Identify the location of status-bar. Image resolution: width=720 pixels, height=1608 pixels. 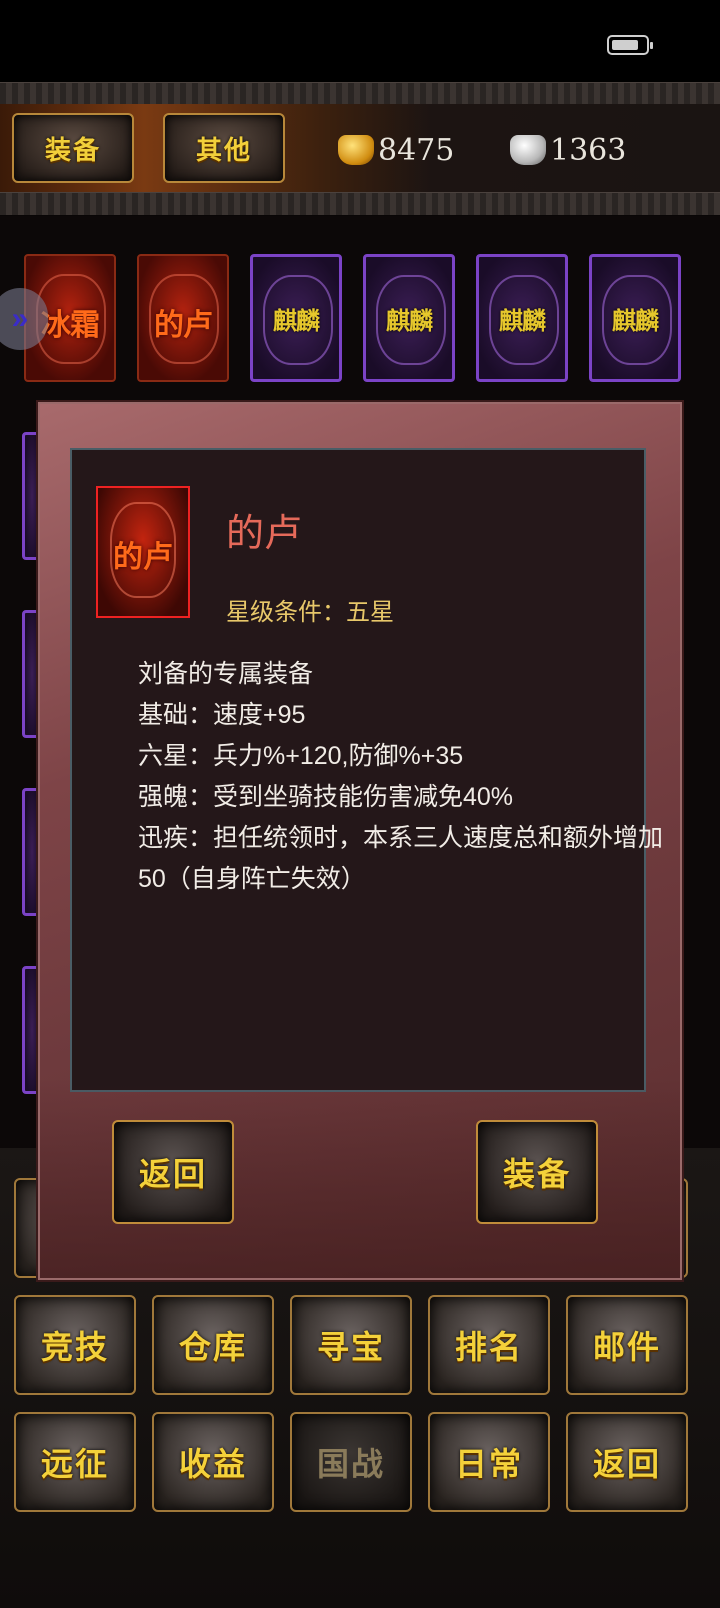
(360, 41).